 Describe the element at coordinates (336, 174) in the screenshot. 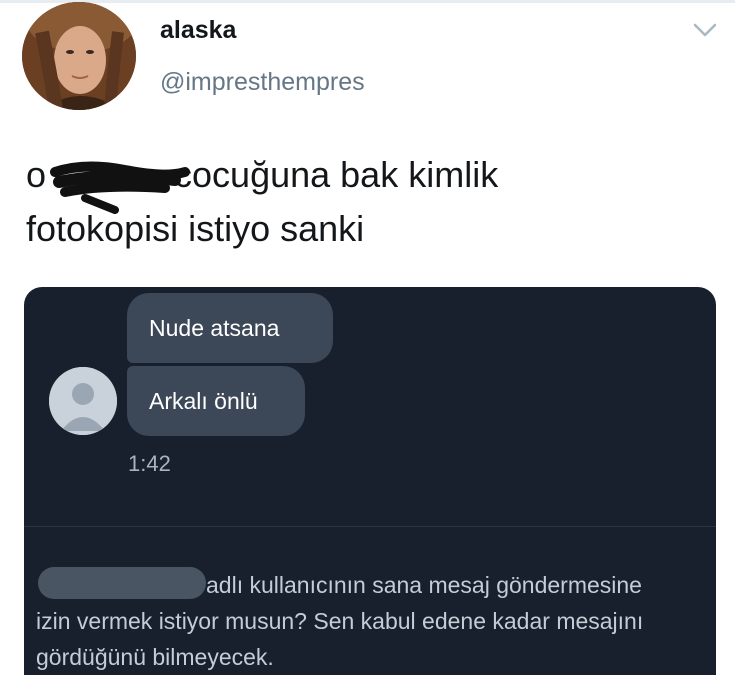

I see `tweet-text-line1: cocuğuna bak kimlik` at that location.